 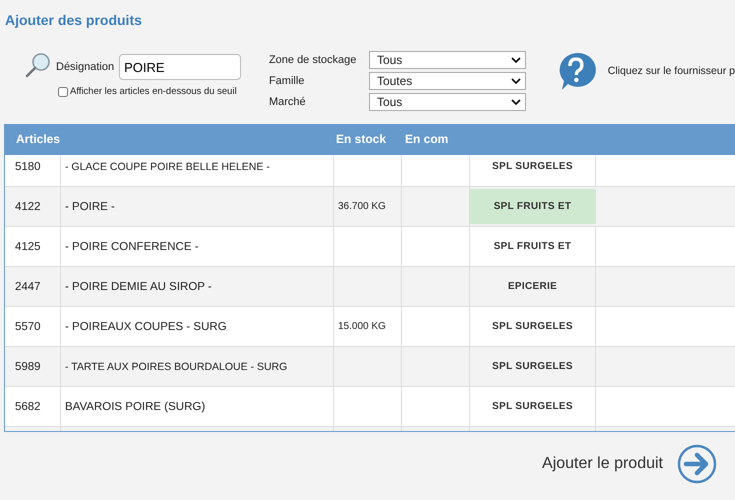 What do you see at coordinates (368, 206) in the screenshot?
I see `table-cell: 36.700 KG` at bounding box center [368, 206].